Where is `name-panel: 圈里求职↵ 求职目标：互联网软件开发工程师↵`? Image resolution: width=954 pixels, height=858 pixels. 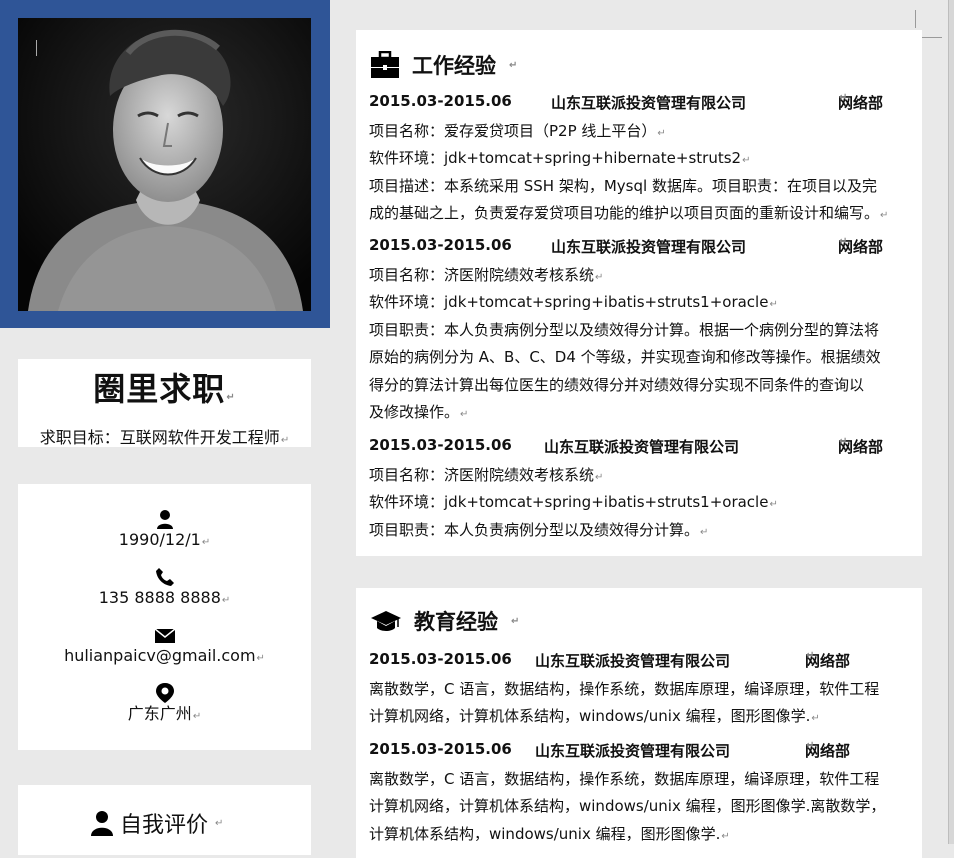 name-panel: 圈里求职↵ 求职目标：互联网软件开发工程师↵ is located at coordinates (164, 403).